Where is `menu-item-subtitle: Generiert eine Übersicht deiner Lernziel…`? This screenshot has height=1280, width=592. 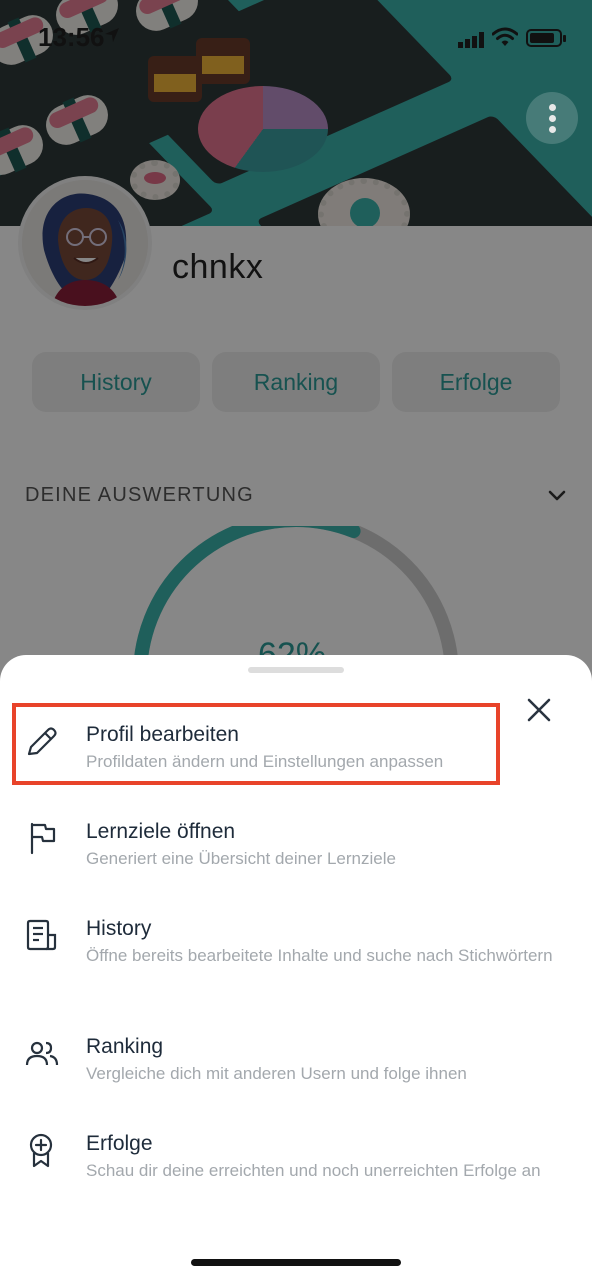
menu-item-subtitle: Generiert eine Übersicht deiner Lernziel… is located at coordinates (241, 858).